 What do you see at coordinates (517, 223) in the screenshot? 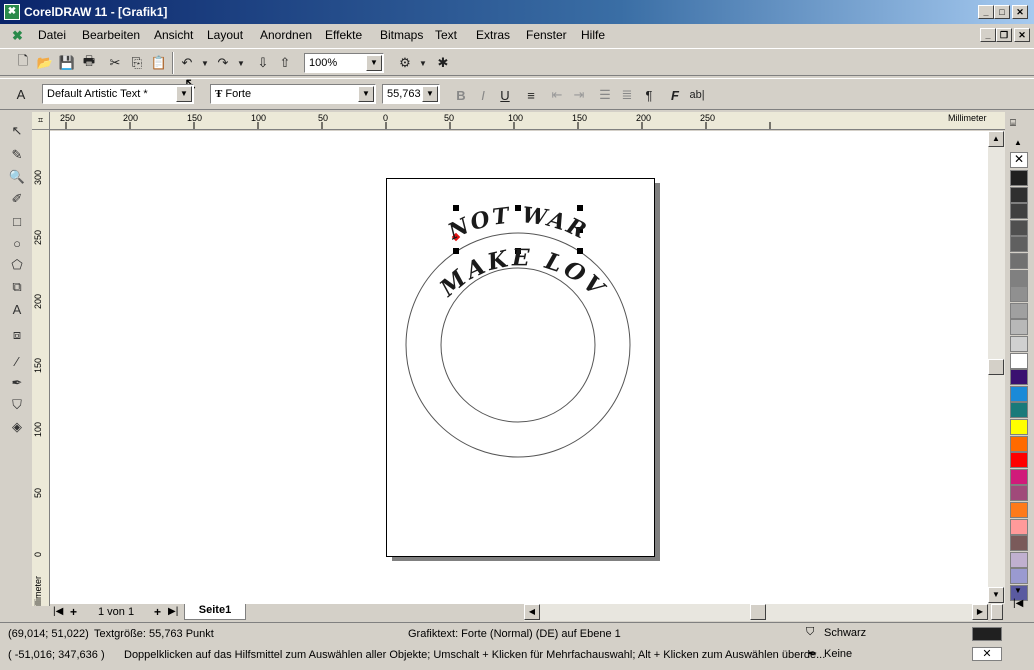
I see `text-not-war: NOT WAR` at bounding box center [517, 223].